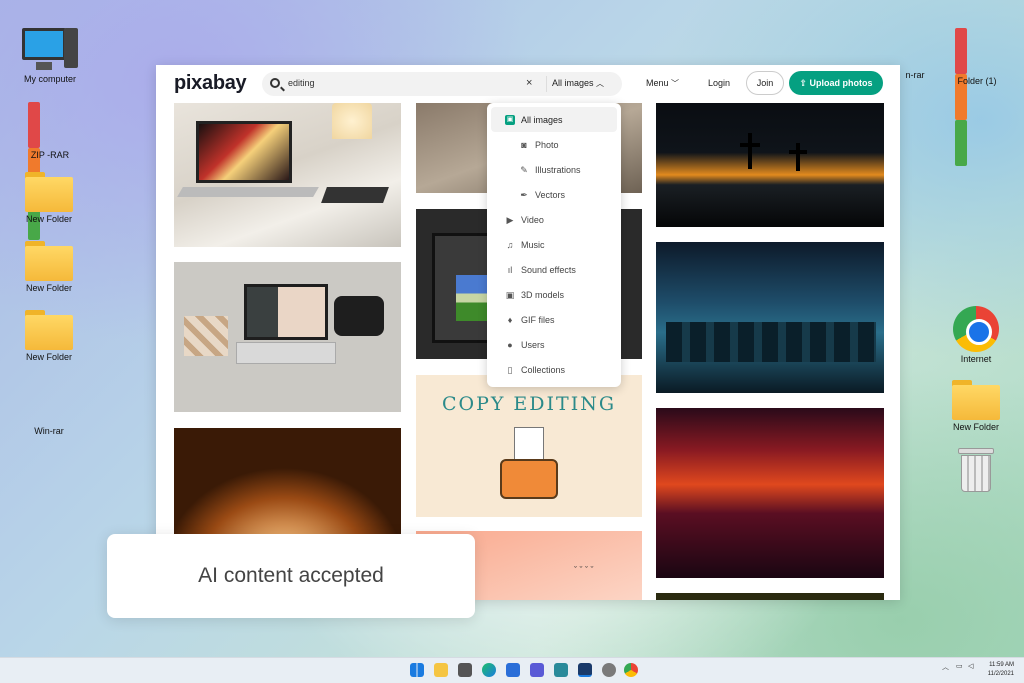 The image size is (1024, 683). Describe the element at coordinates (417, 670) in the screenshot. I see `windows-start-icon` at that location.